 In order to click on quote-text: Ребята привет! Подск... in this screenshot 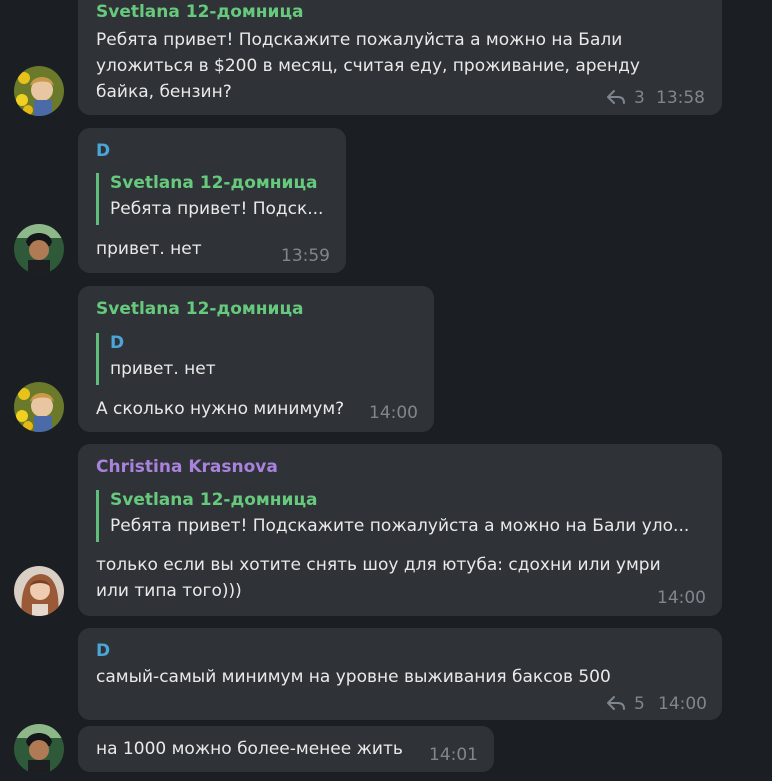, I will do `click(217, 209)`.